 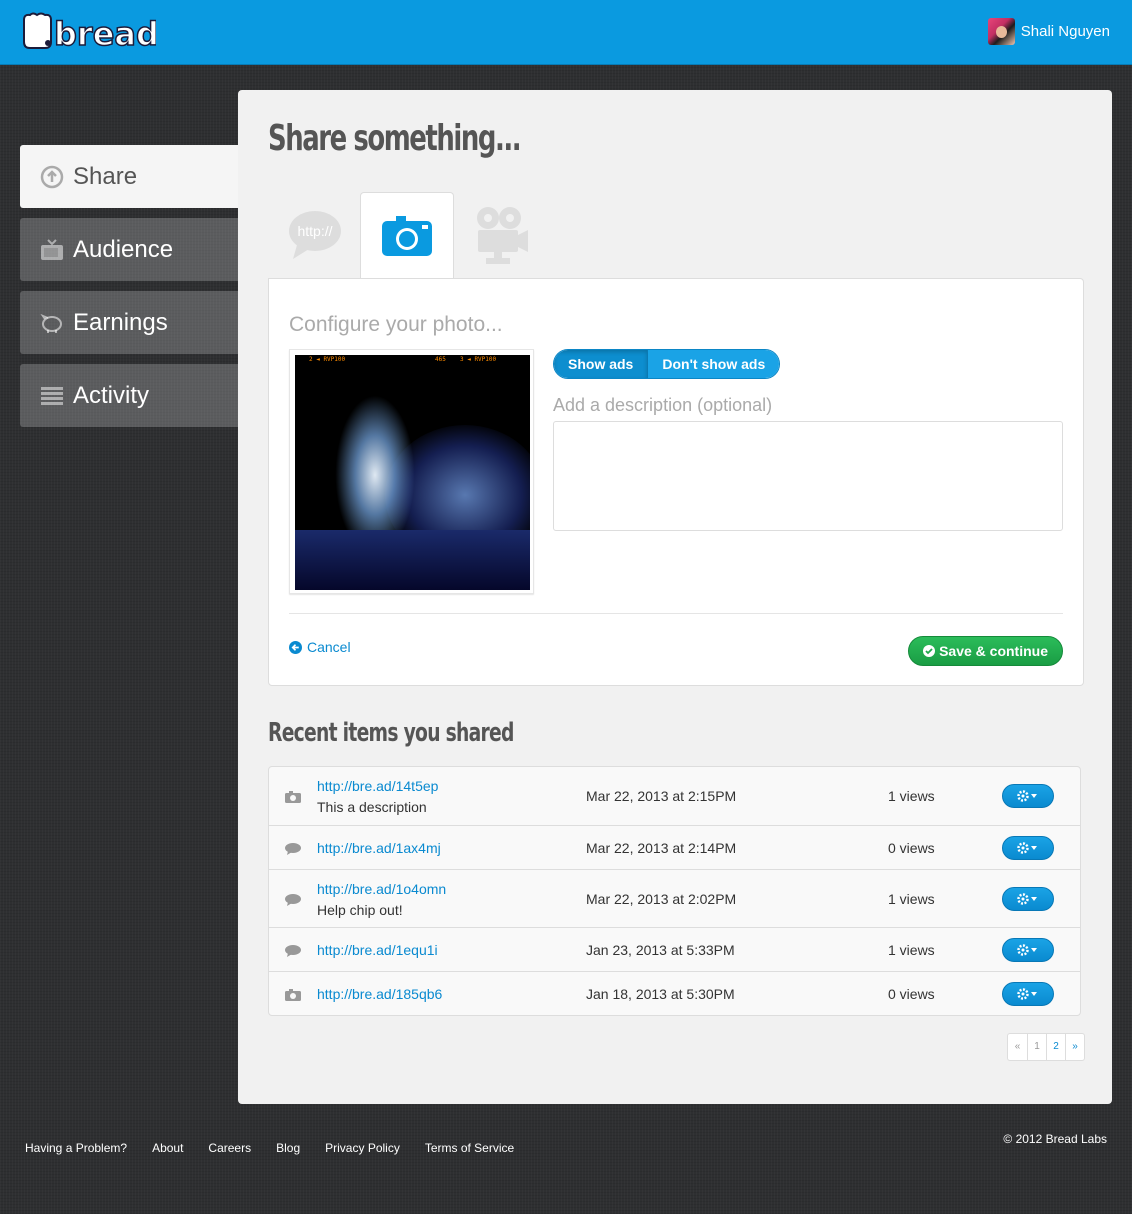 What do you see at coordinates (111, 395) in the screenshot?
I see `sidebar-item-label: Activity` at bounding box center [111, 395].